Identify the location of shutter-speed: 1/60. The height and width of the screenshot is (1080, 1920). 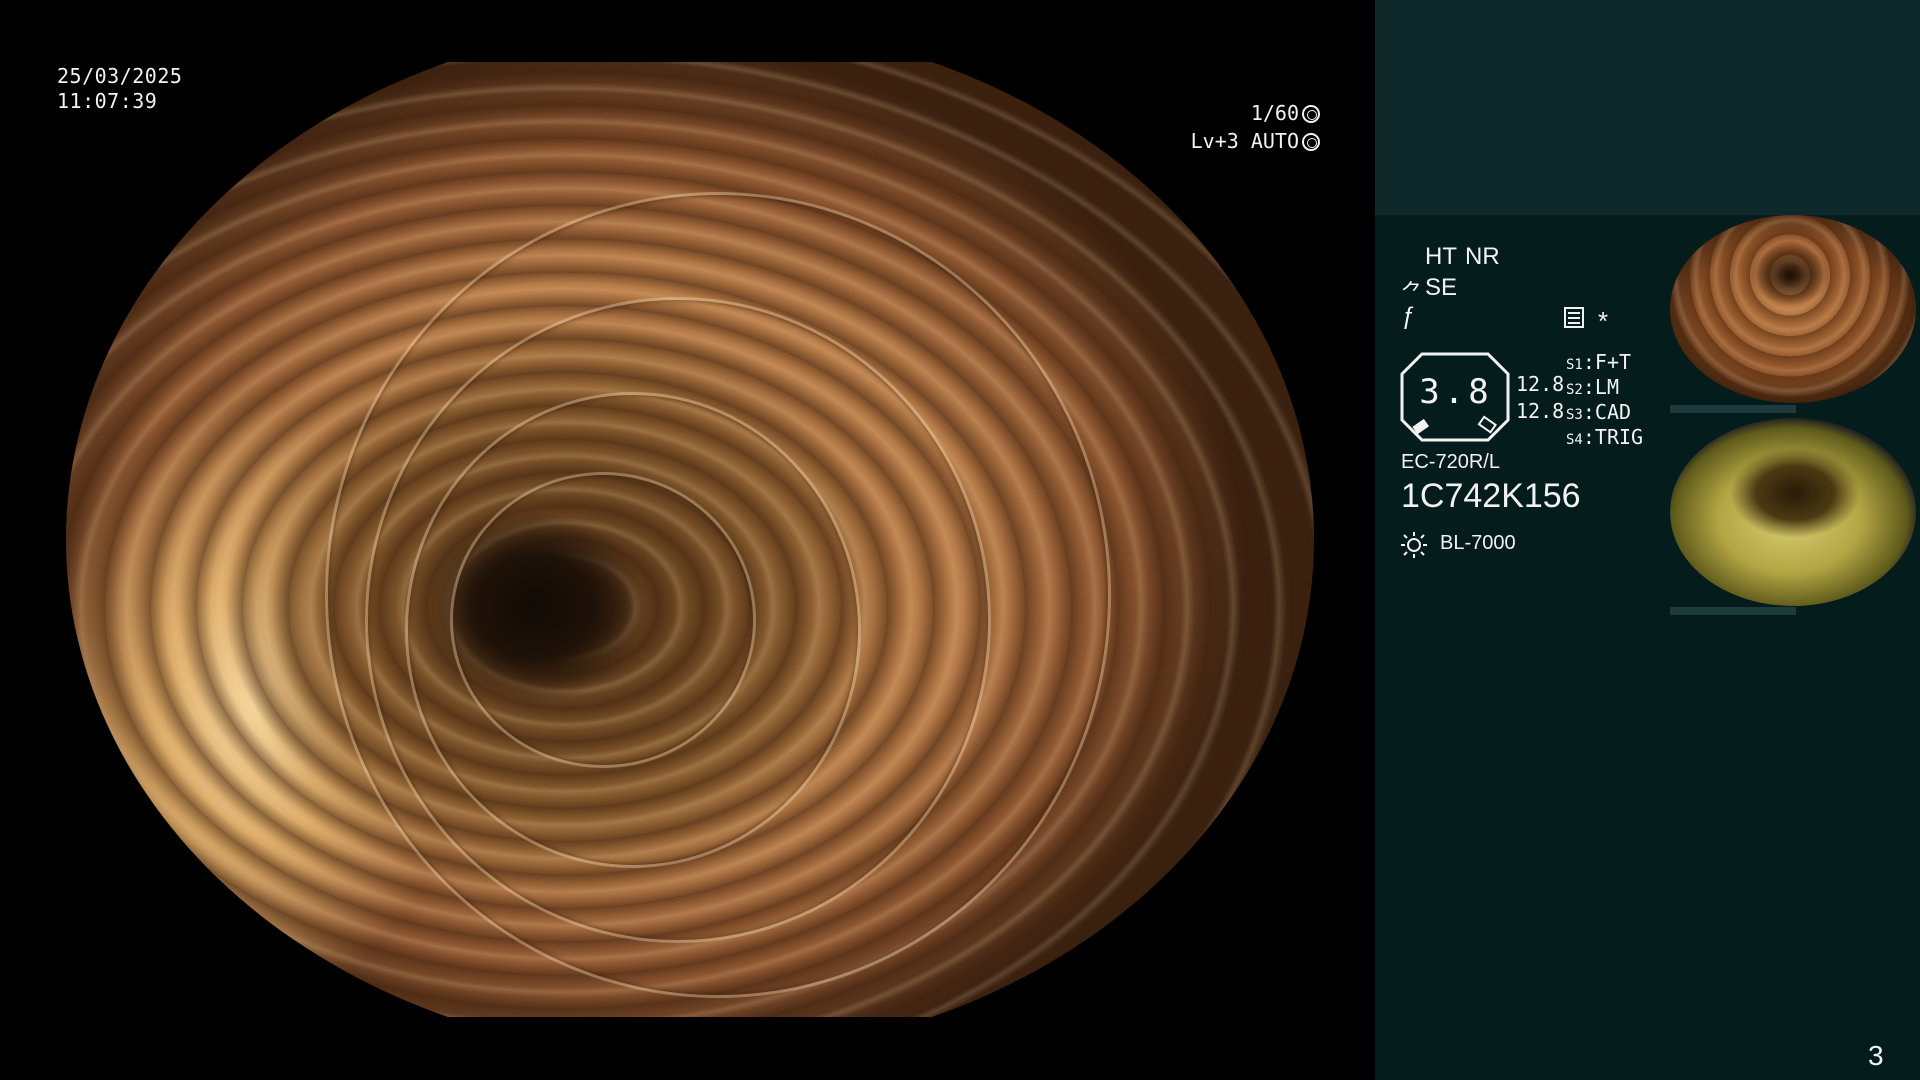
(1285, 113).